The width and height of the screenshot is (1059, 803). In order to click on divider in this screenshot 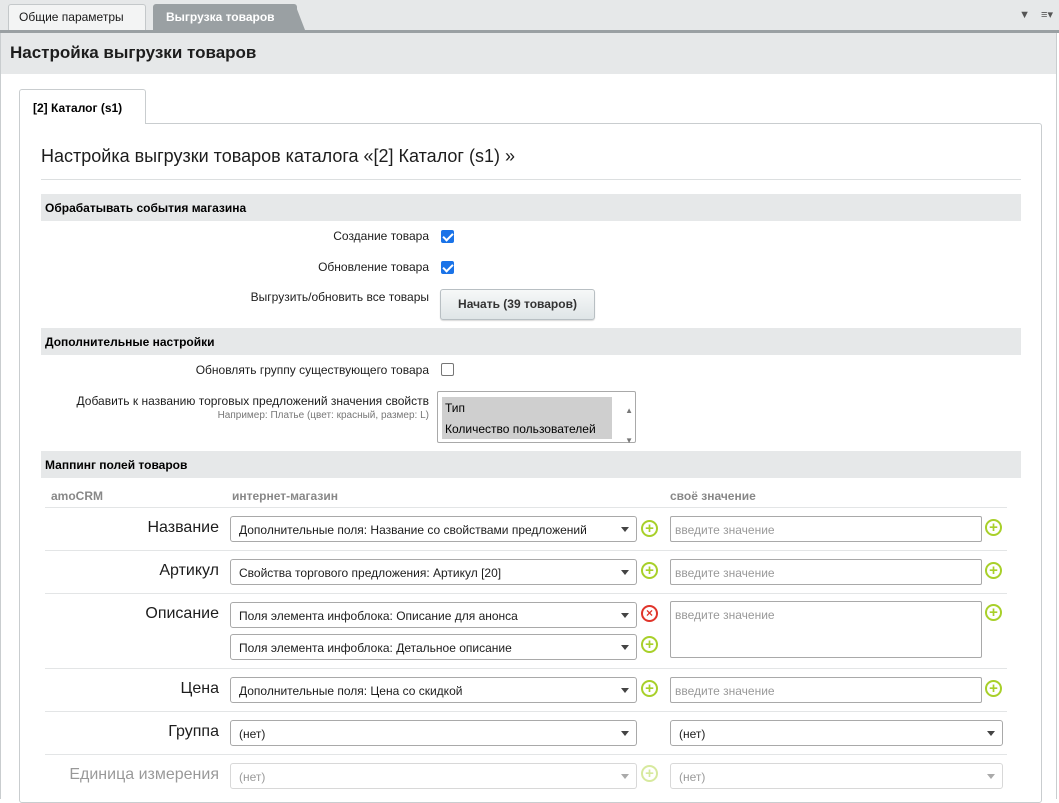, I will do `click(531, 179)`.